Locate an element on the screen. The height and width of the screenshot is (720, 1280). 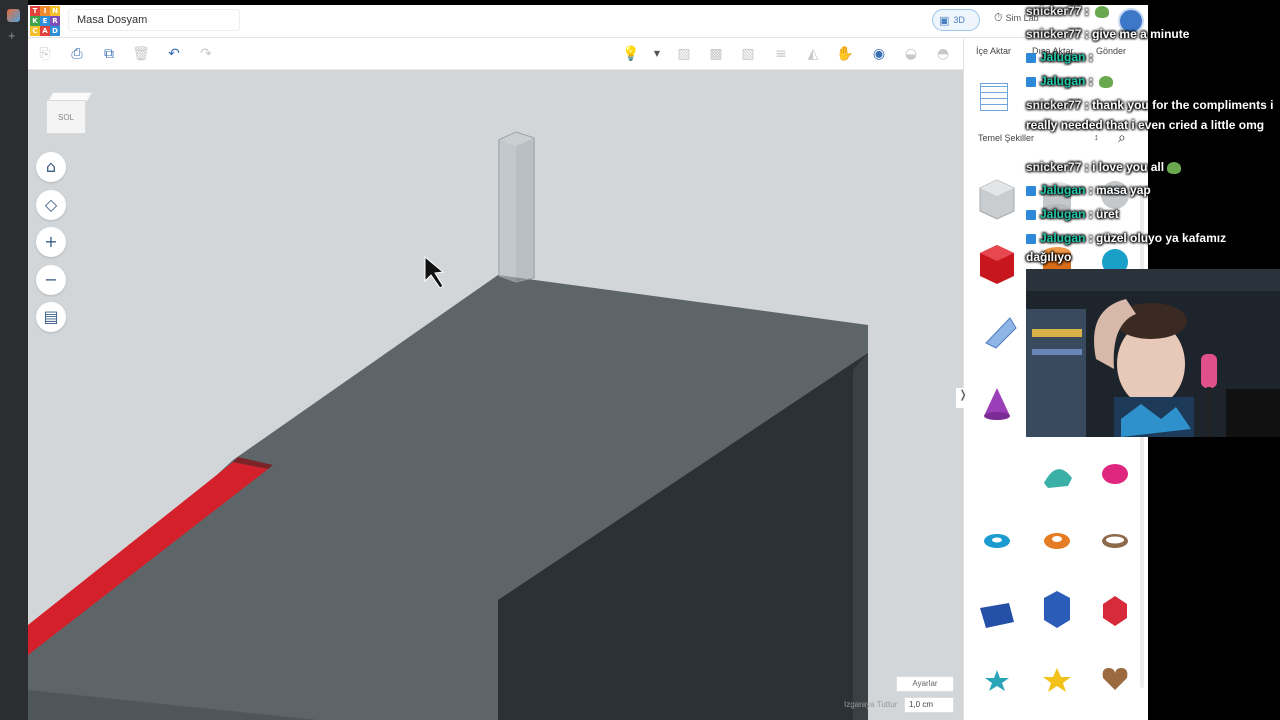
ungroup-icon: ▧ is located at coordinates (748, 54).